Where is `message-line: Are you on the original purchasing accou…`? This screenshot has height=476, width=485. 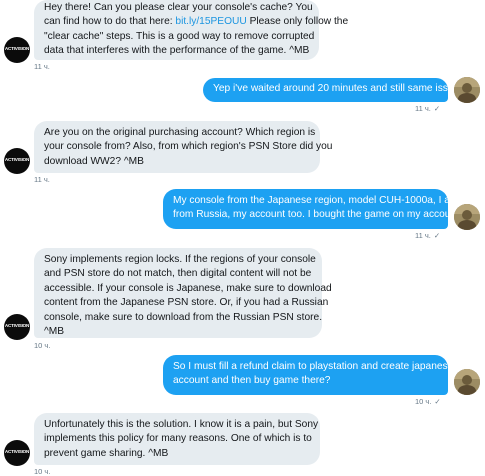 message-line: Are you on the original purchasing accou… is located at coordinates (180, 132).